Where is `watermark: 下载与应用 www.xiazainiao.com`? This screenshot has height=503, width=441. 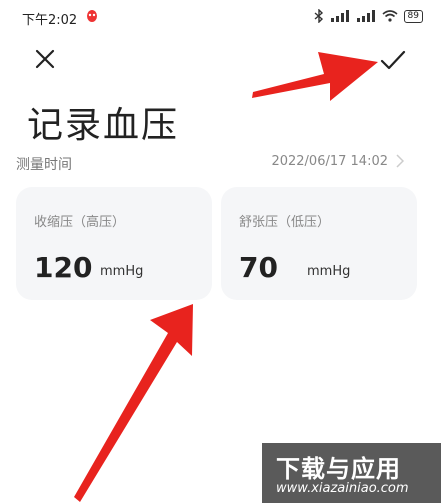
watermark: 下载与应用 www.xiazainiao.com is located at coordinates (351, 473).